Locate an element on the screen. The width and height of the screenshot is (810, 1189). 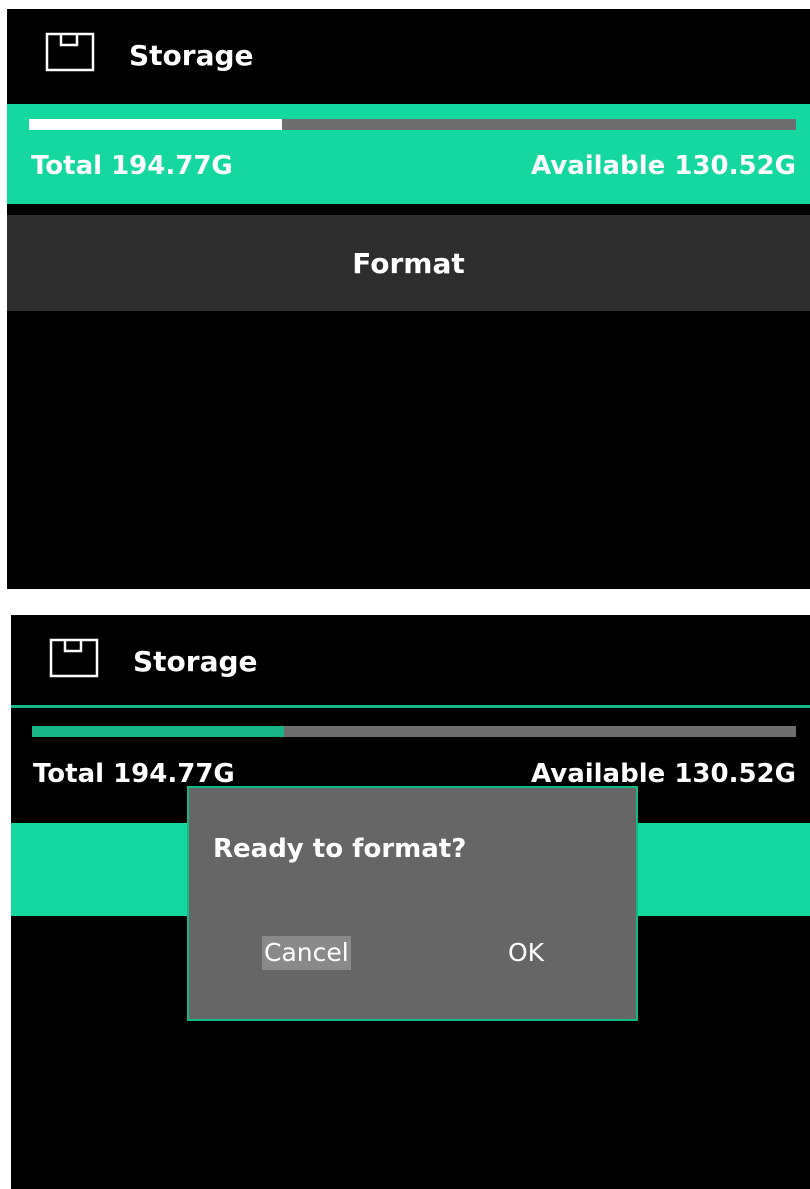
storage-summary: Total 194.77G Available 130.52G is located at coordinates (408, 154).